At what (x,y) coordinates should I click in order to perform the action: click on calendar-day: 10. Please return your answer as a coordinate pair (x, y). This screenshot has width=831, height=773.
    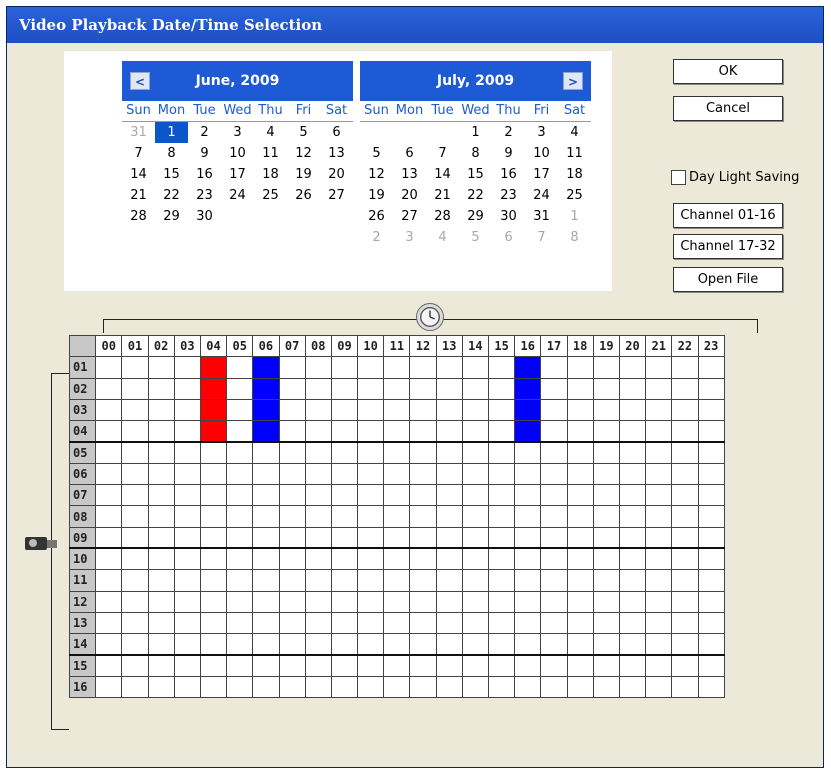
    Looking at the image, I should click on (237, 153).